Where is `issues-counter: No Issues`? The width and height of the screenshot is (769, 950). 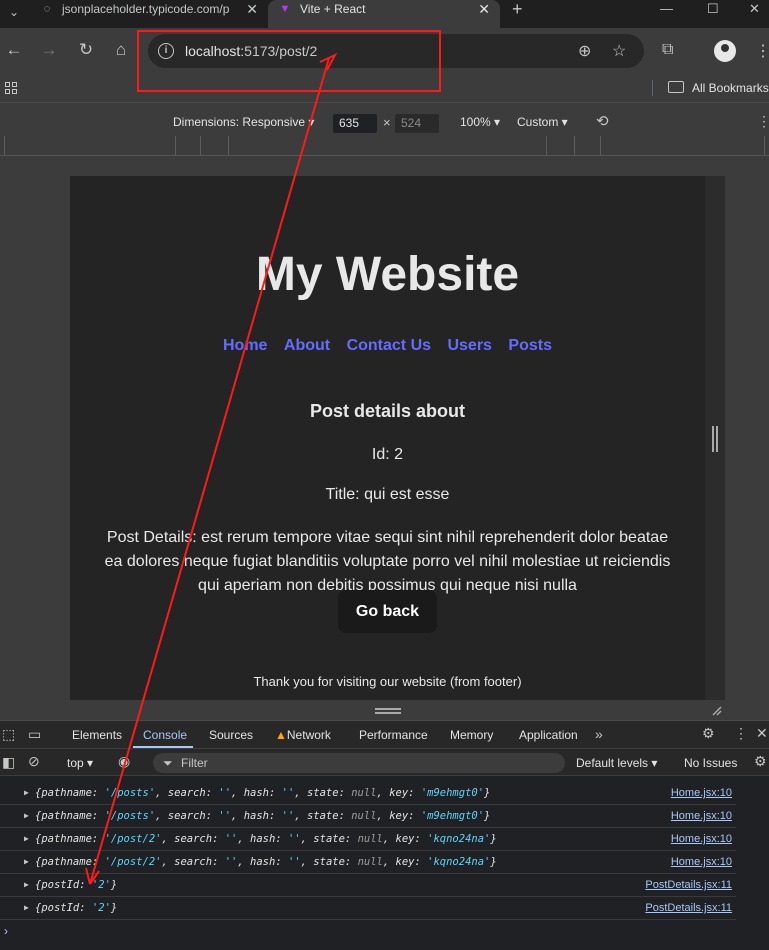 issues-counter: No Issues is located at coordinates (710, 763).